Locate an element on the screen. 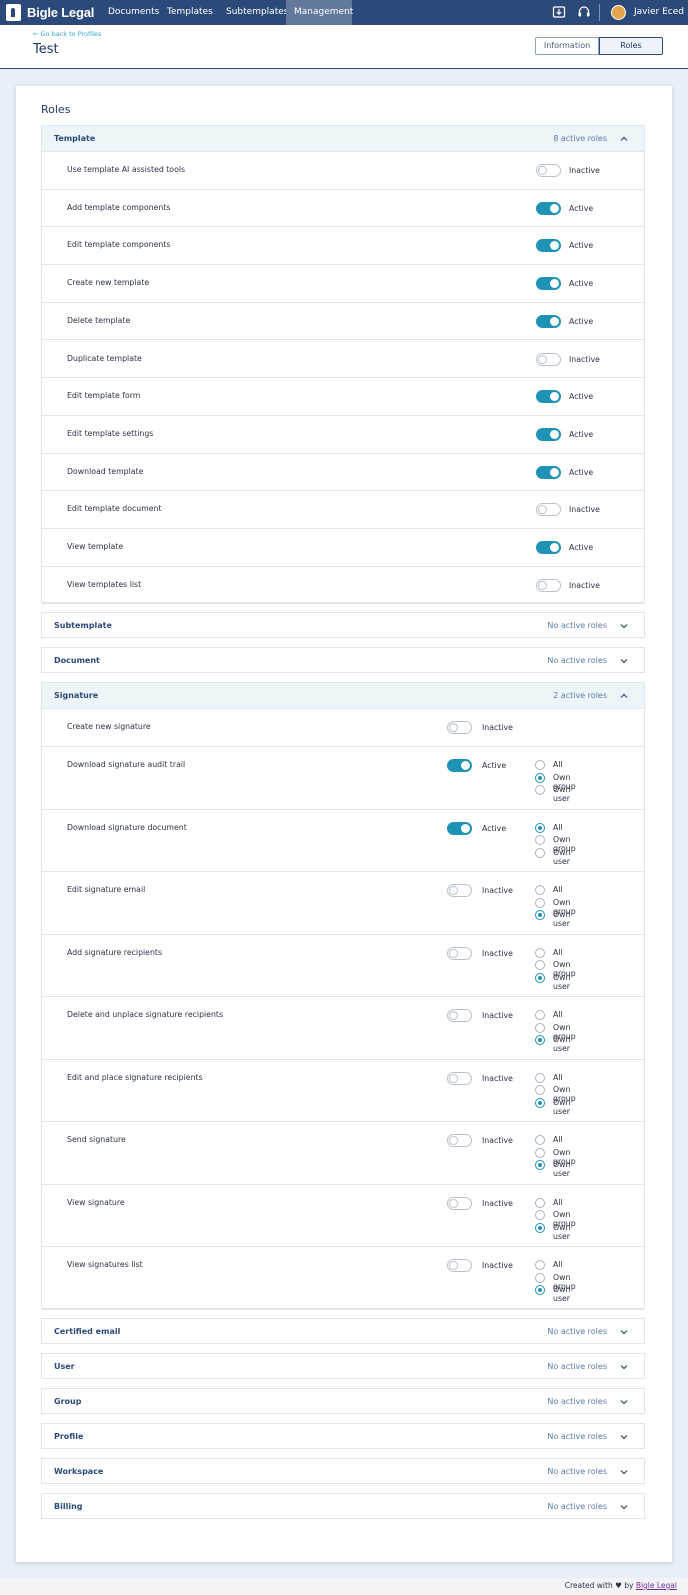  role-label: Edit signature email is located at coordinates (106, 890).